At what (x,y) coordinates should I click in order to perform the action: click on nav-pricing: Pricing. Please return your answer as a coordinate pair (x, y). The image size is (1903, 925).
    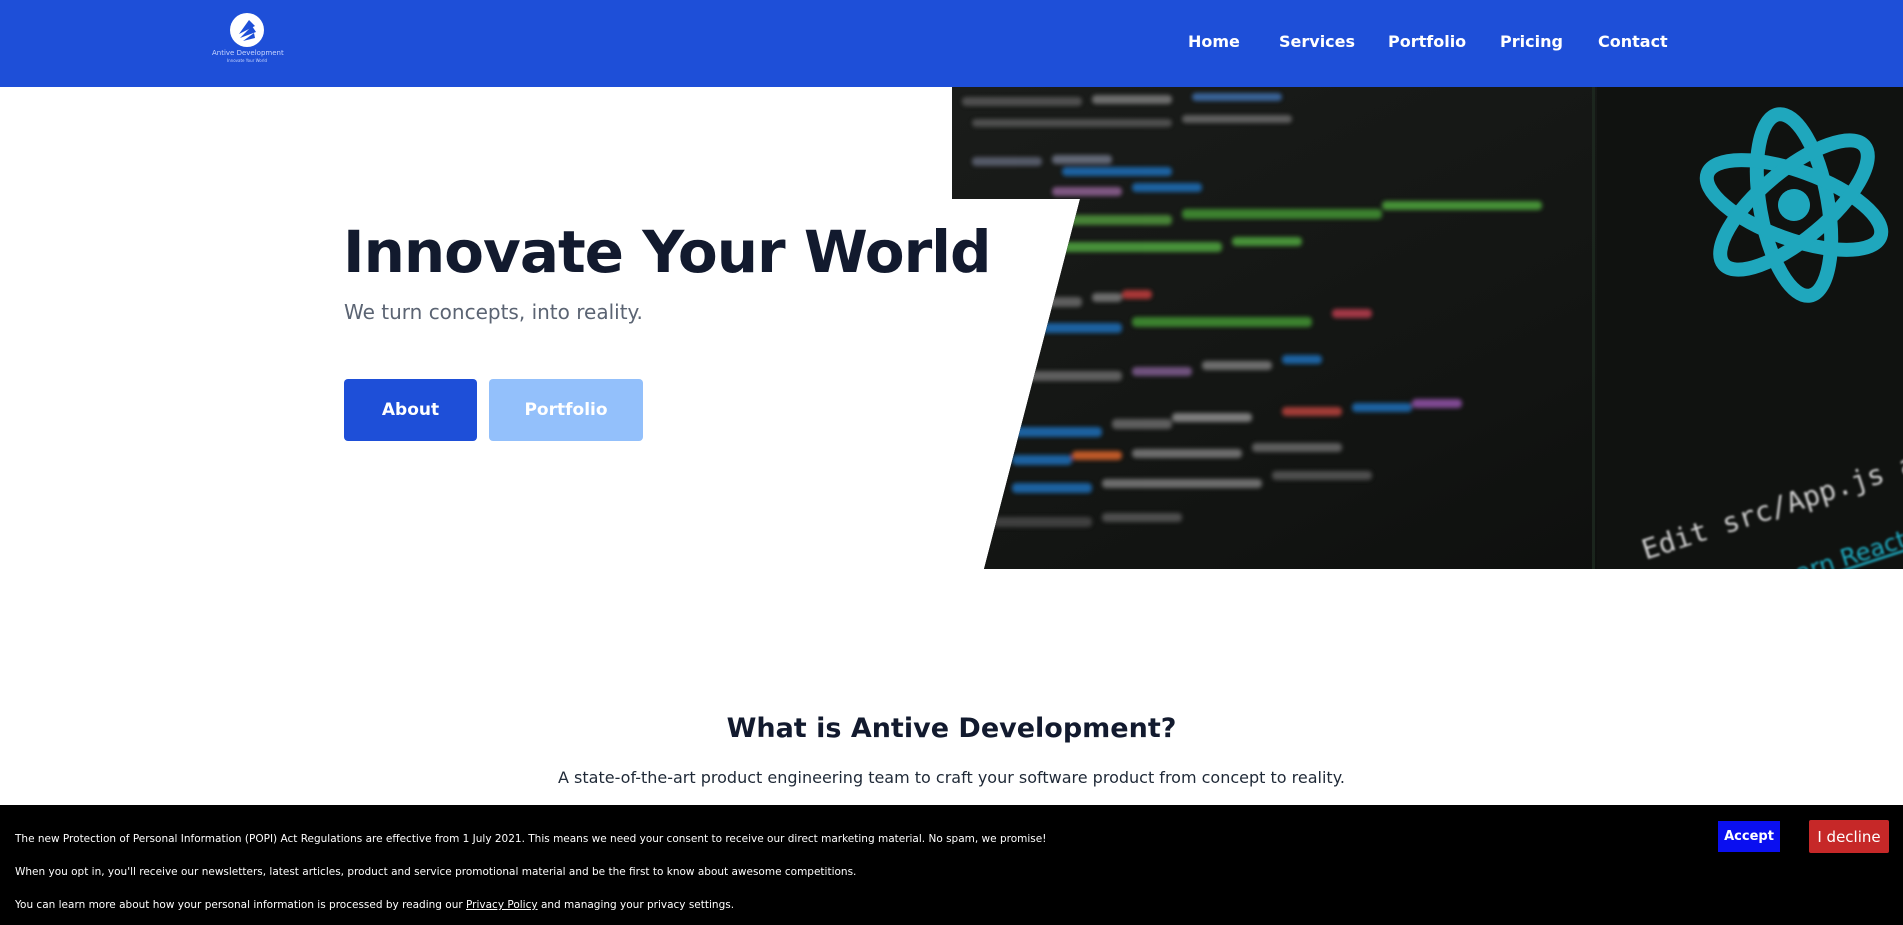
    Looking at the image, I should click on (1531, 41).